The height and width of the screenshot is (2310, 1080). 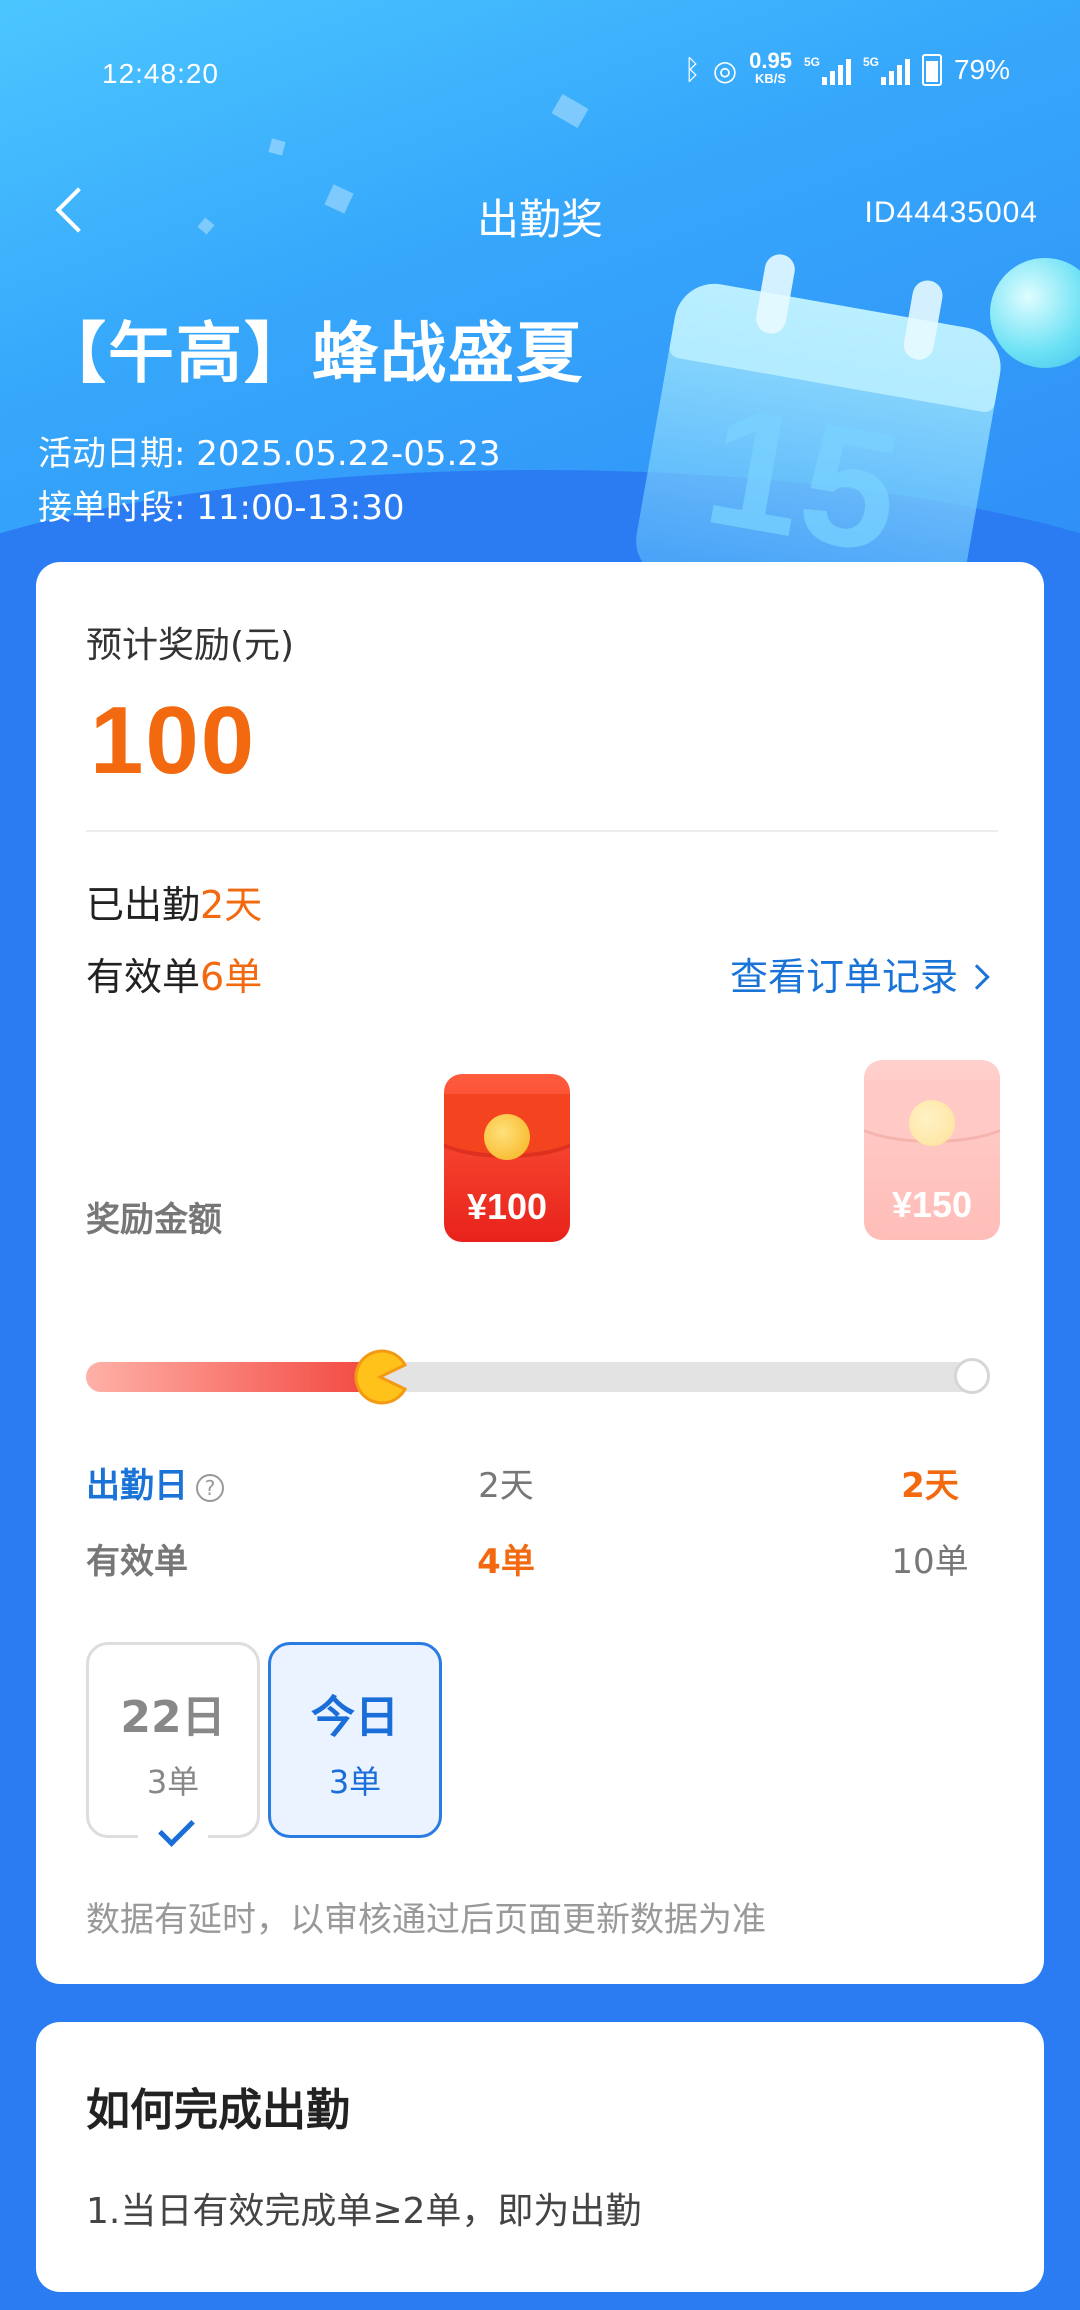 What do you see at coordinates (930, 1486) in the screenshot?
I see `tier-2-days: 2天` at bounding box center [930, 1486].